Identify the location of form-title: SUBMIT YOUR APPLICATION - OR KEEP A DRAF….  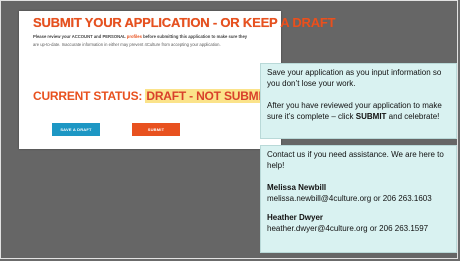
(184, 22).